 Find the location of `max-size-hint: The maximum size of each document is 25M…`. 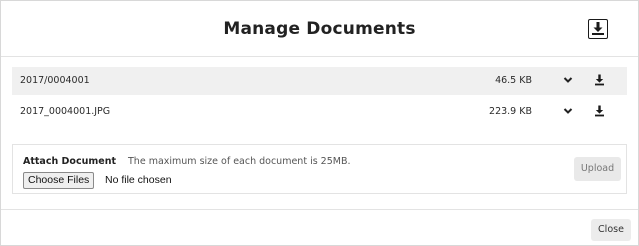

max-size-hint: The maximum size of each document is 25M… is located at coordinates (239, 161).